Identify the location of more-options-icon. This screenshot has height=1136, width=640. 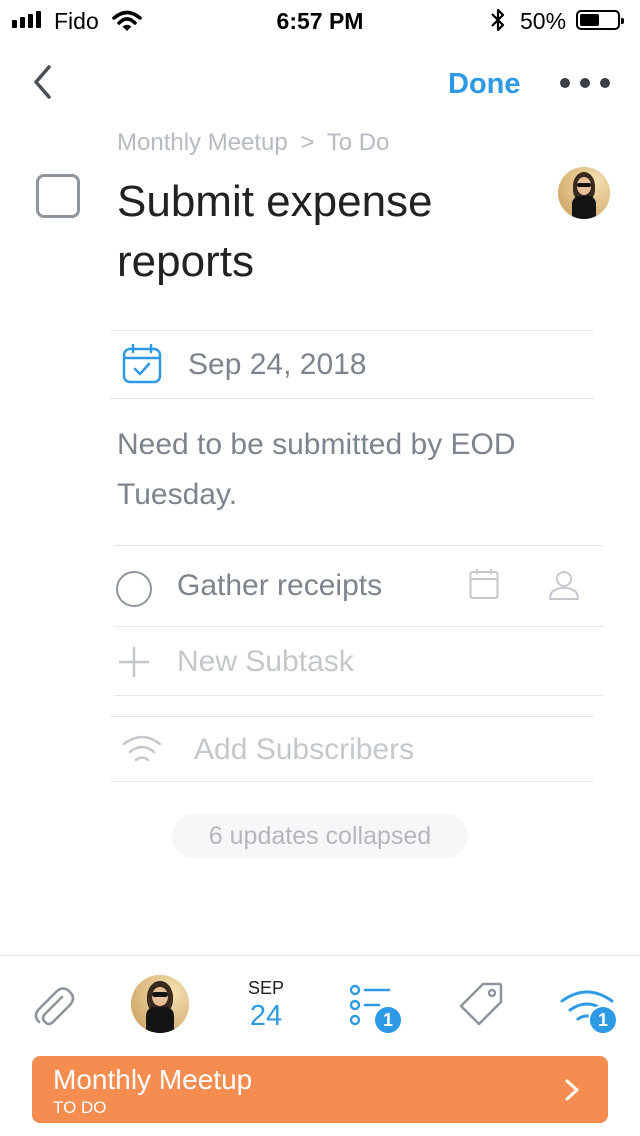
(585, 83).